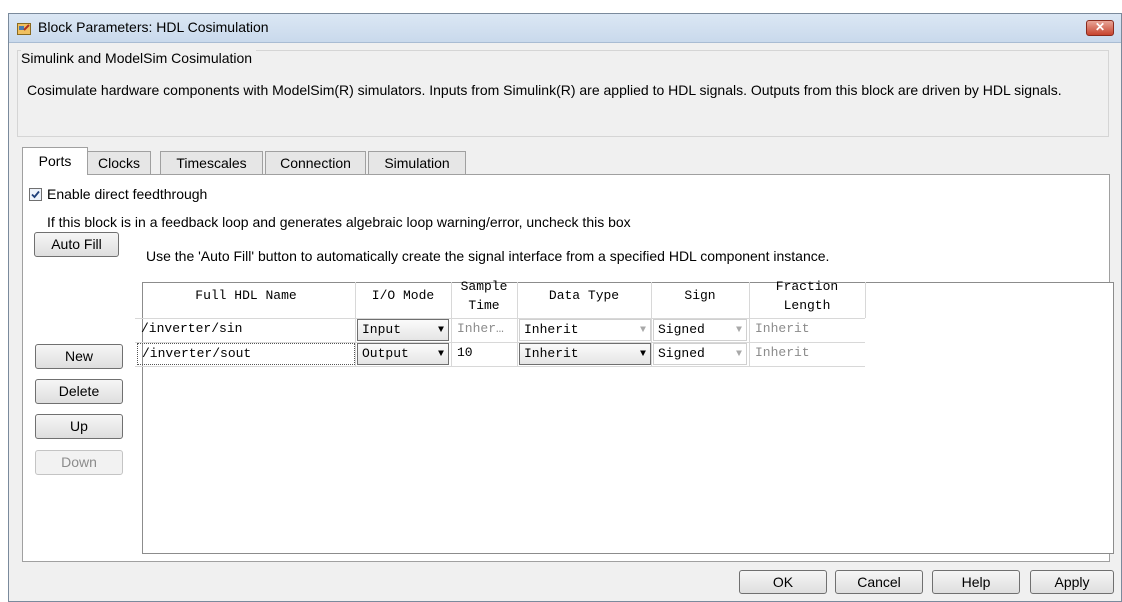 The image size is (1122, 602). Describe the element at coordinates (551, 329) in the screenshot. I see `row1-data-type-value: Inherit` at that location.